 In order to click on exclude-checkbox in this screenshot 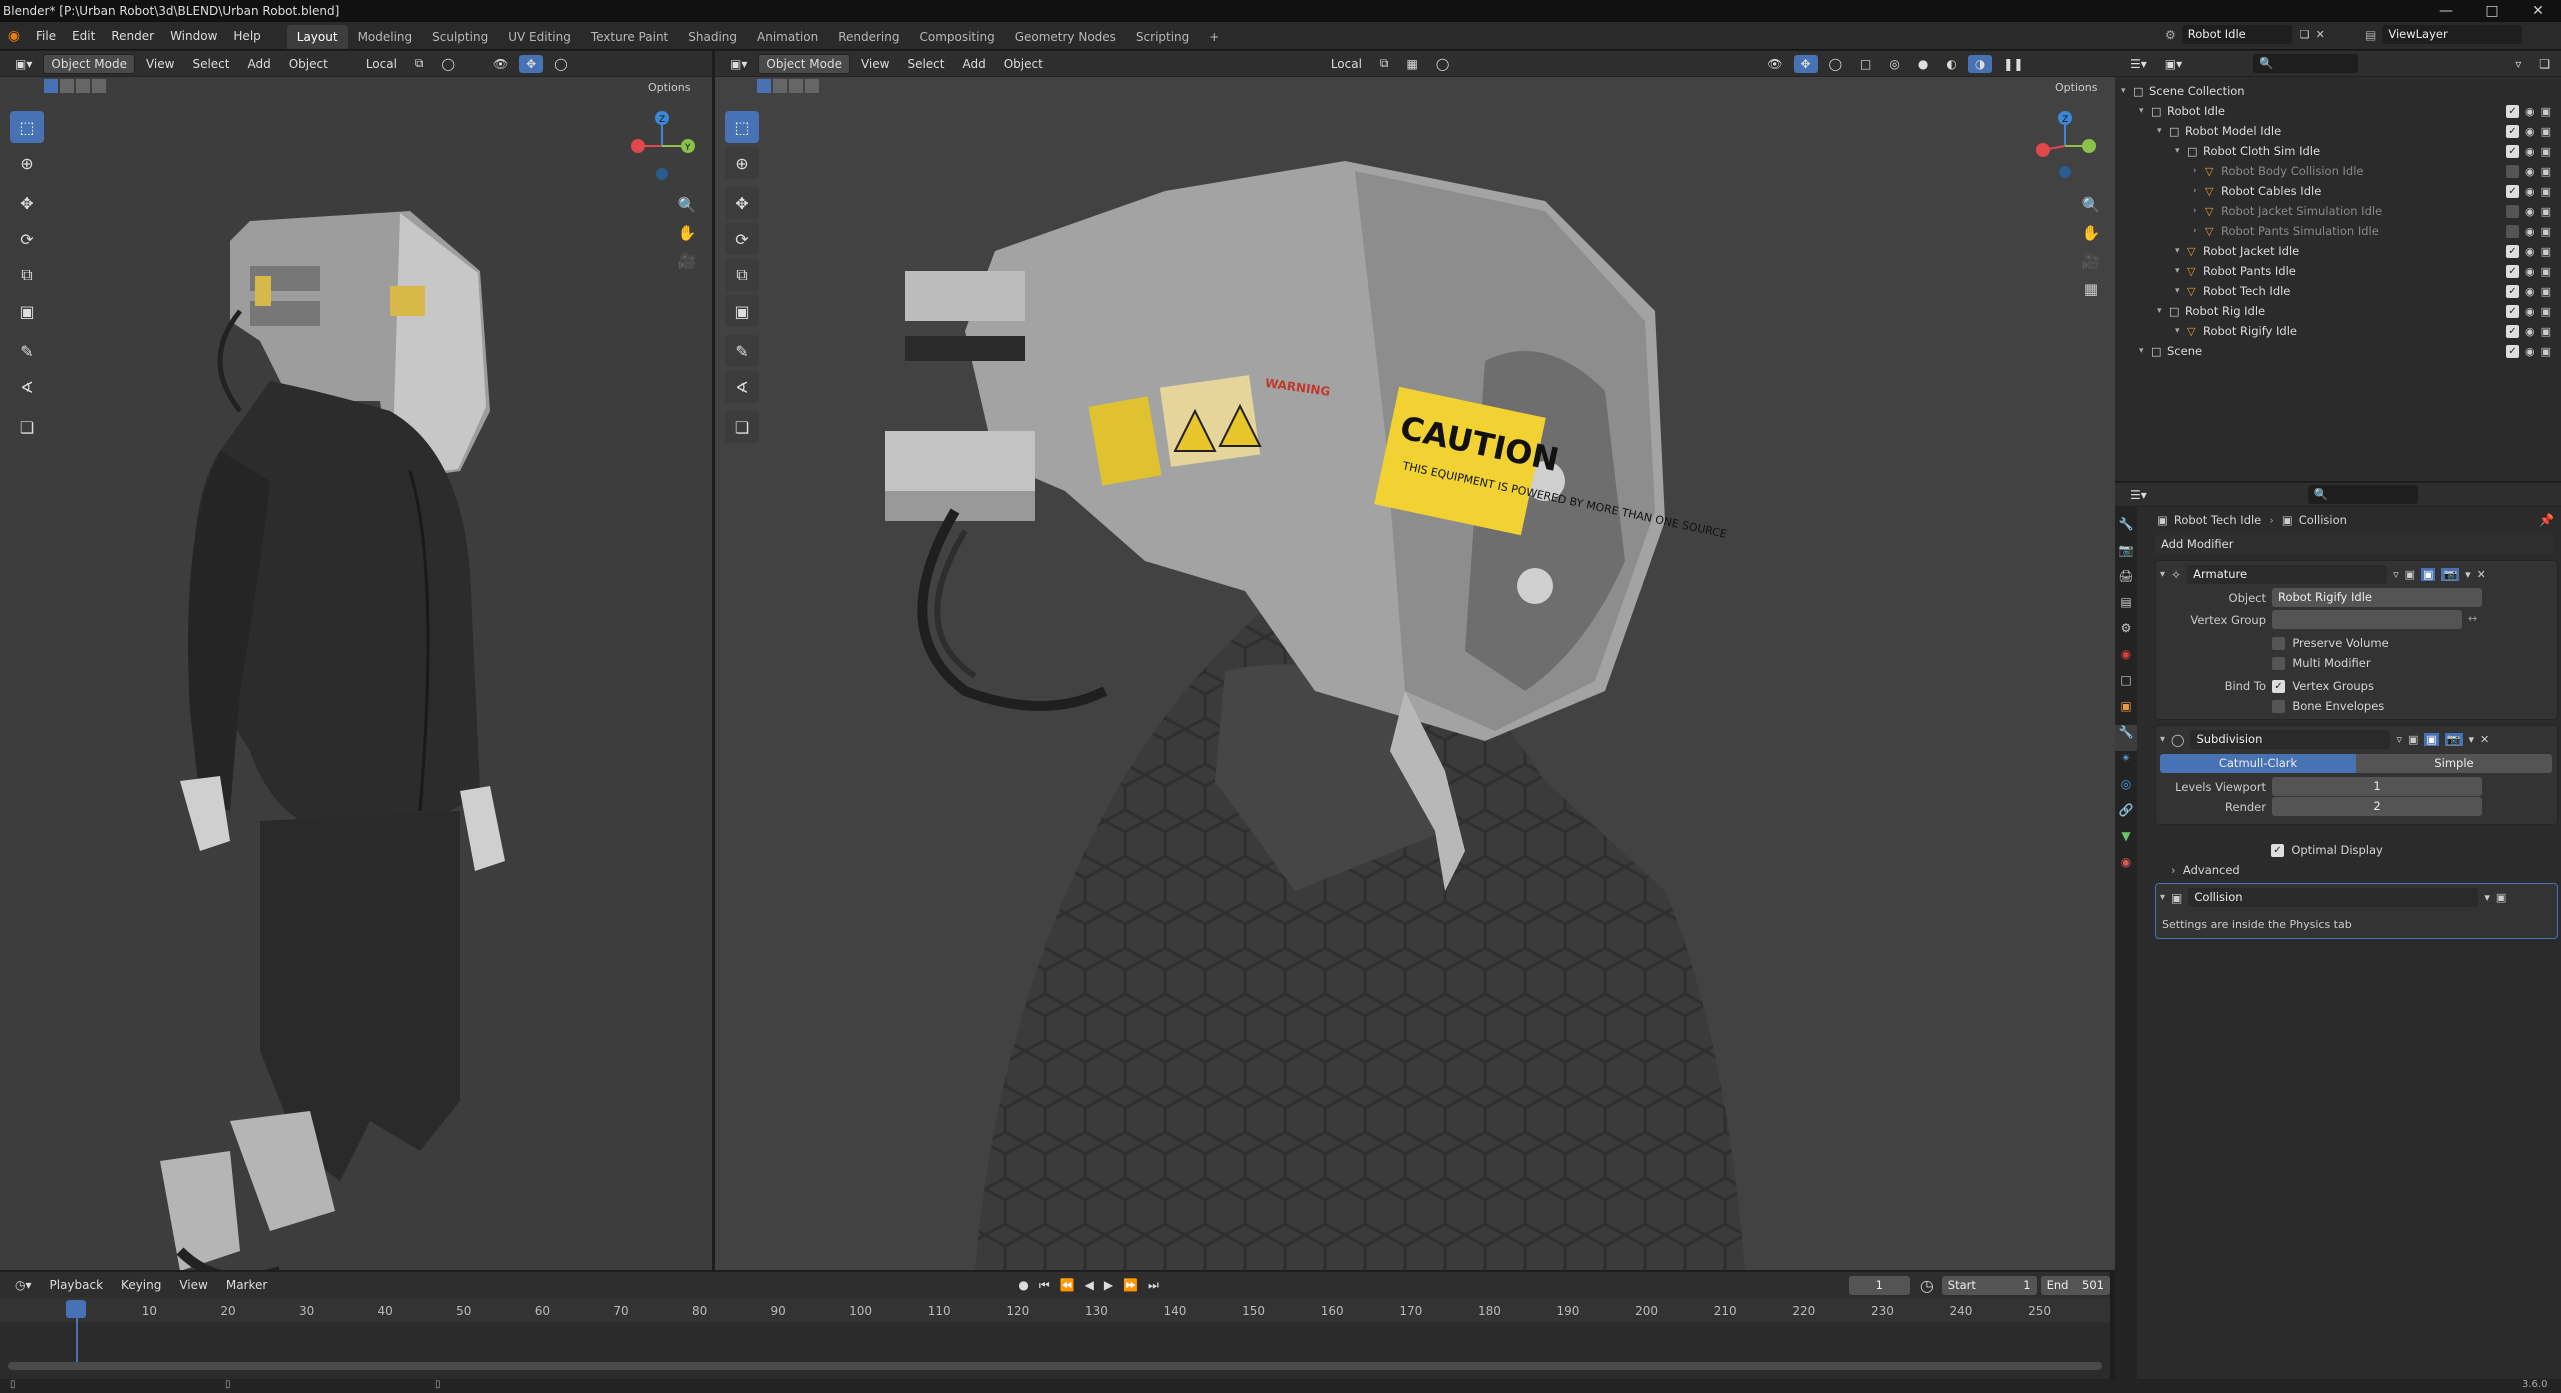, I will do `click(2512, 231)`.